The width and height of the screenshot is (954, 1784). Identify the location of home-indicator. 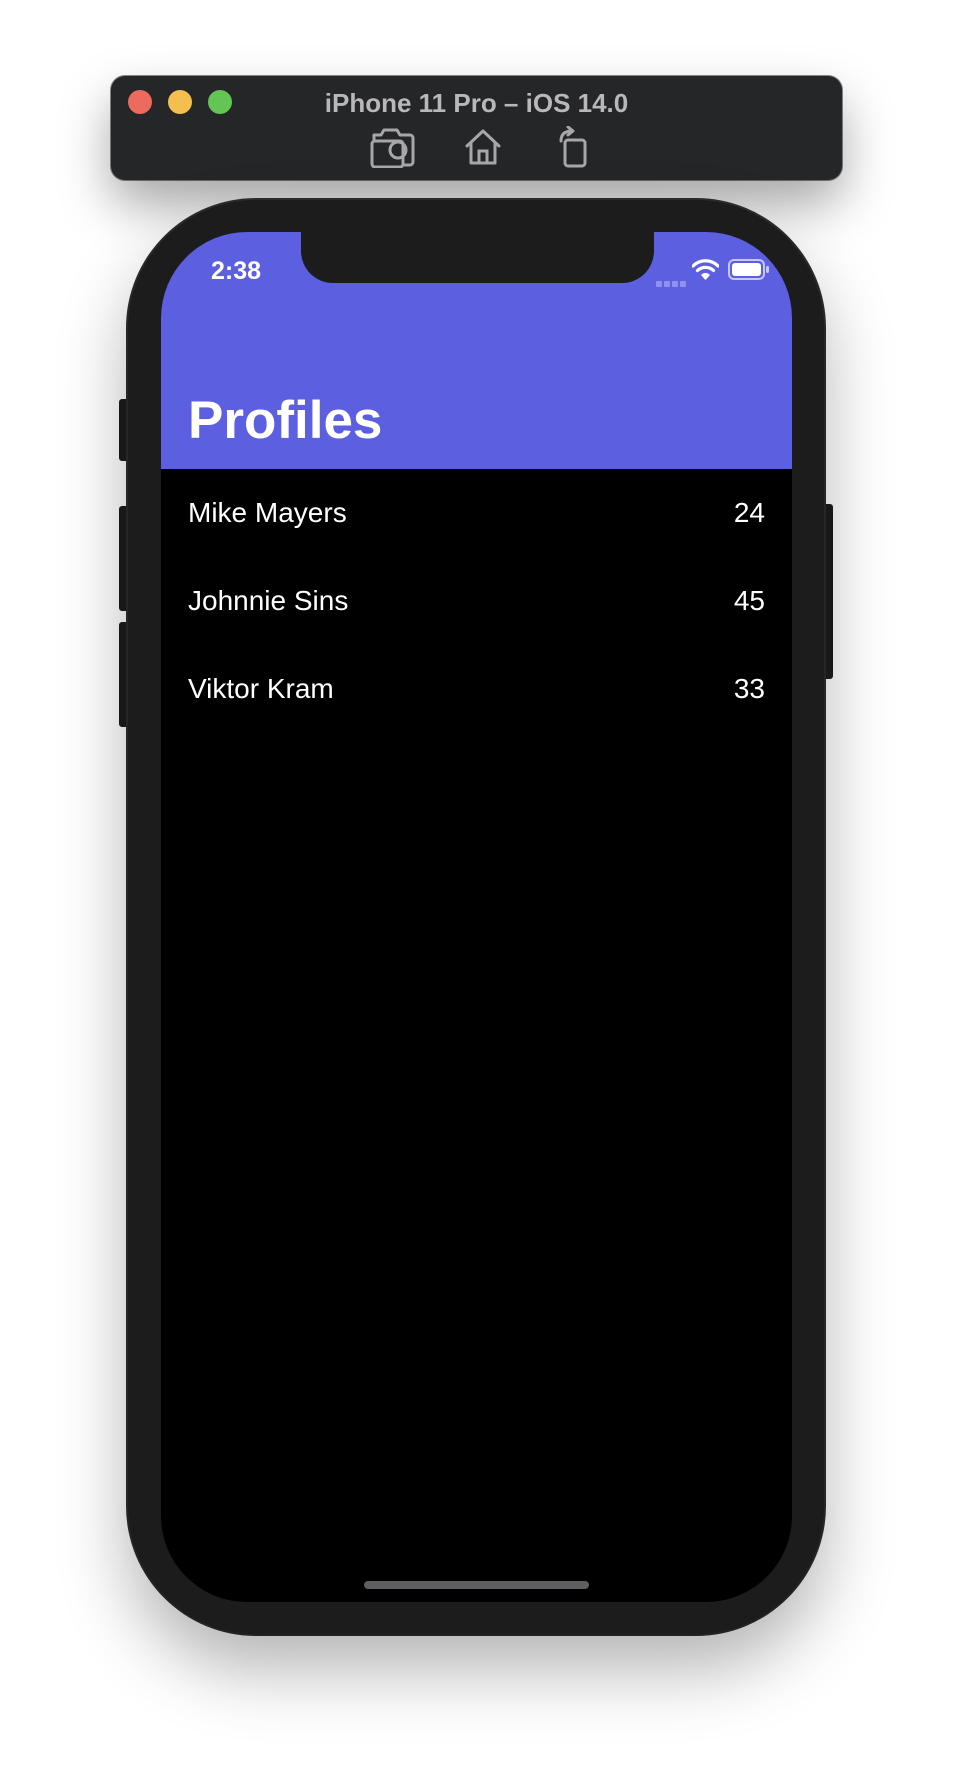
(476, 1585).